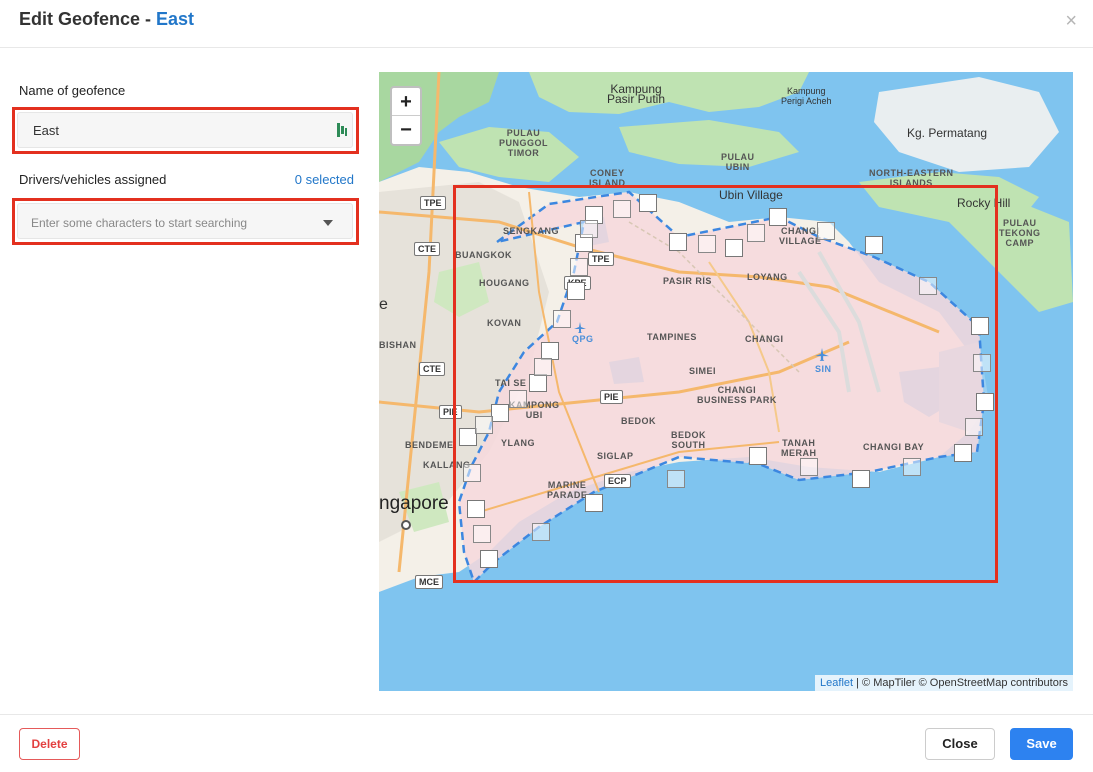  Describe the element at coordinates (139, 223) in the screenshot. I see `search-placeholder: Enter some characters to start searching` at that location.